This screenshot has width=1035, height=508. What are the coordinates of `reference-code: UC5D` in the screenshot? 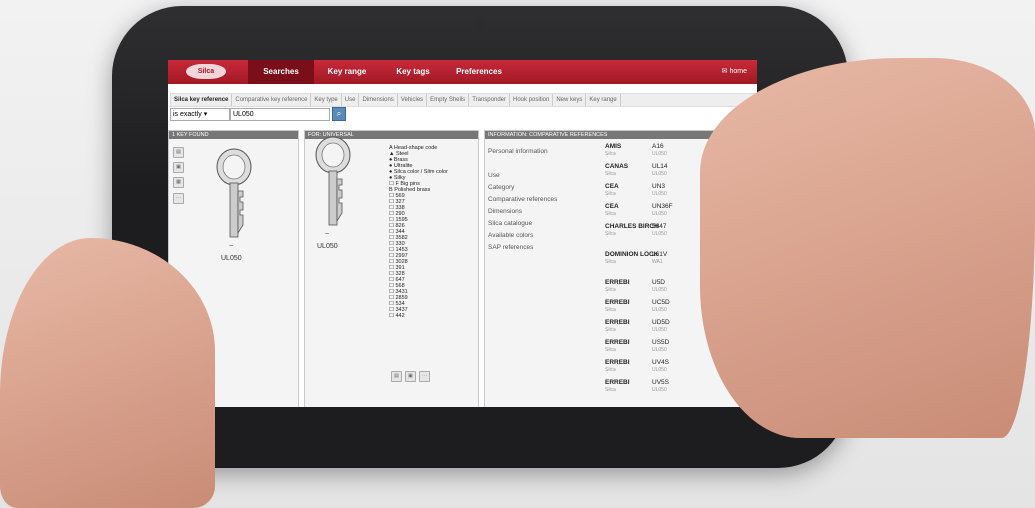 It's located at (661, 302).